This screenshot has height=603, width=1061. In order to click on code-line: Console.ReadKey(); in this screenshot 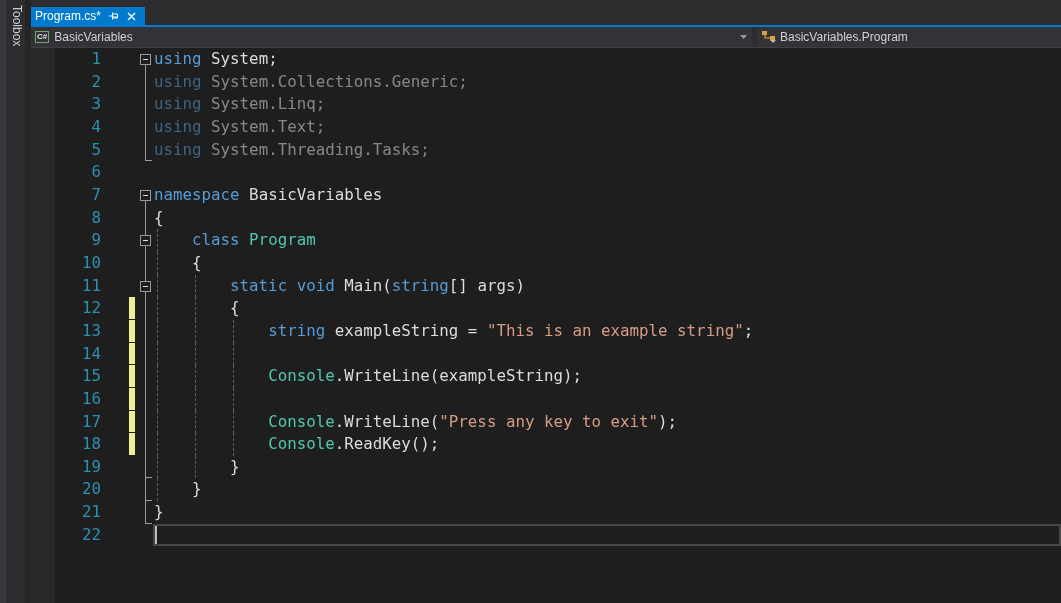, I will do `click(354, 444)`.